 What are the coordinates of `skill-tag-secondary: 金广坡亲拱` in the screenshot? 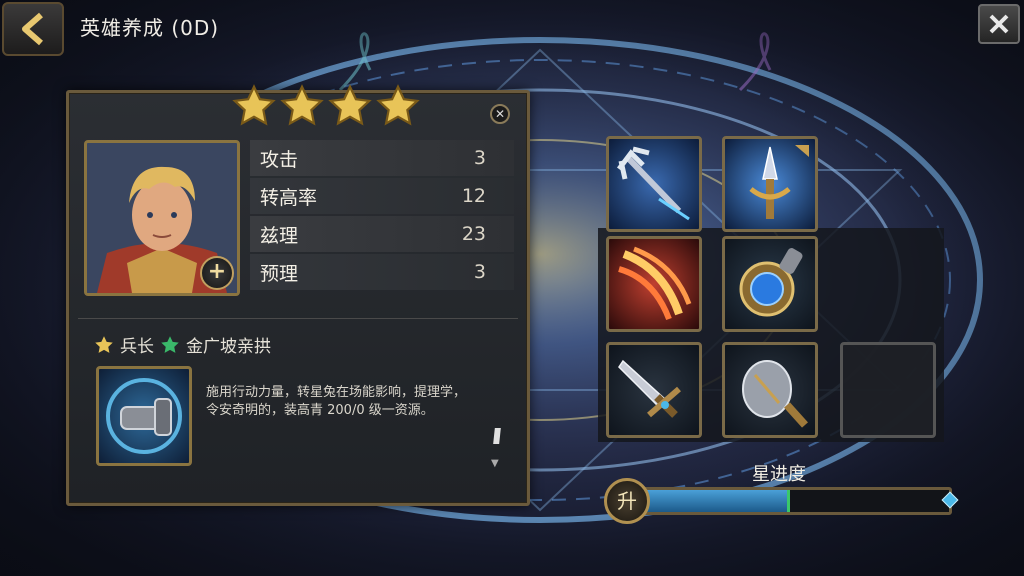 It's located at (228, 347).